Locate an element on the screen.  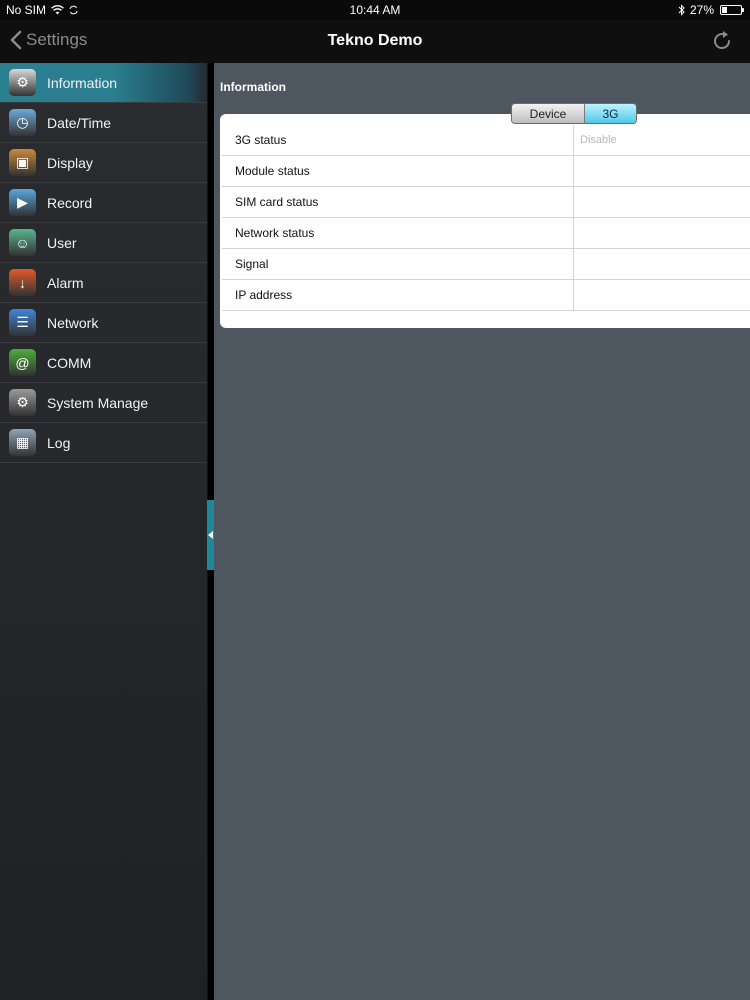
row-value: Disable is located at coordinates (598, 140).